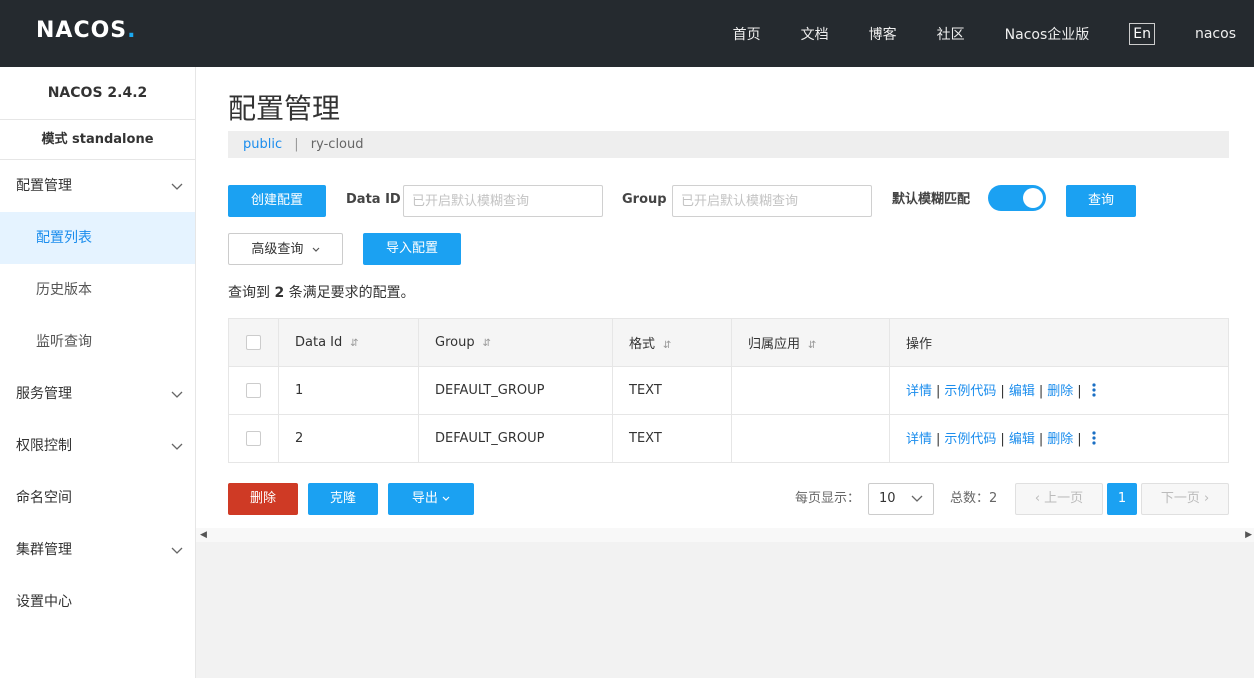  What do you see at coordinates (97, 446) in the screenshot?
I see `sidebar-item-access-control: 权限控制` at bounding box center [97, 446].